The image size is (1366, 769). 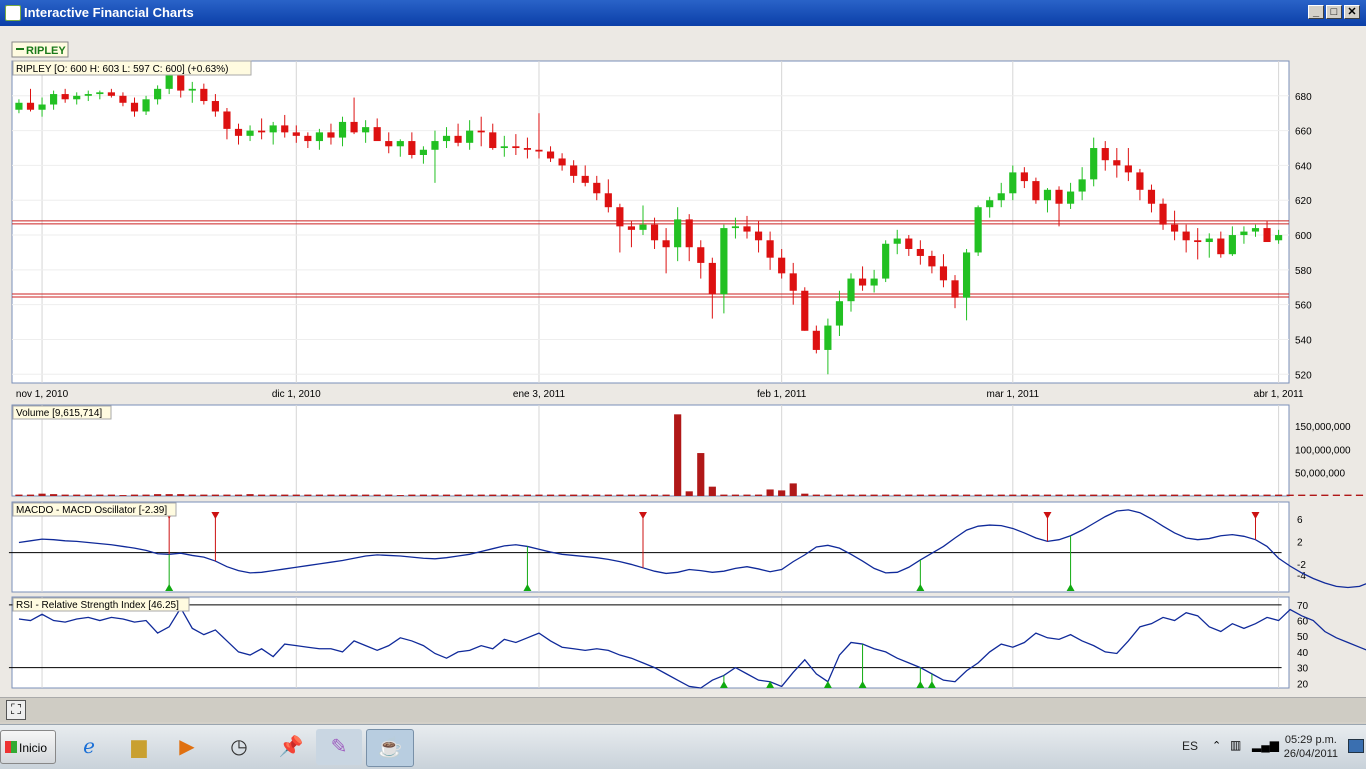 I want to click on macd-panel, so click(x=650, y=547).